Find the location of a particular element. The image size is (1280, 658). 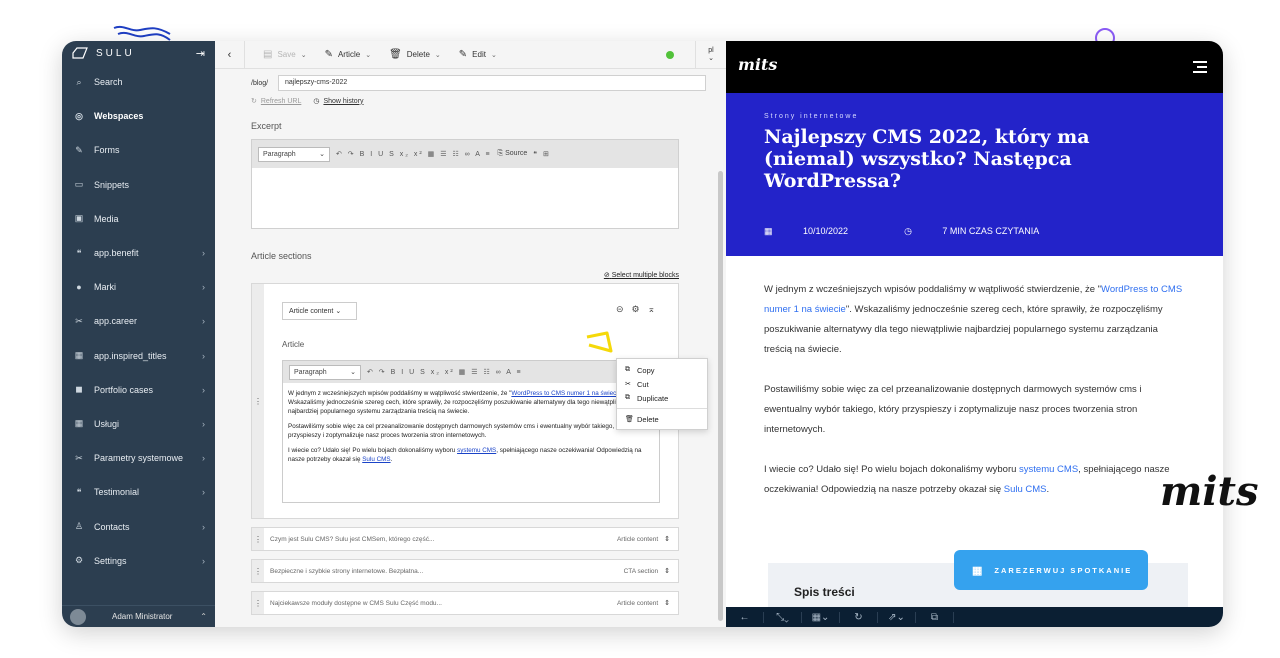

sidebar-item-label: Usługi is located at coordinates (107, 423).